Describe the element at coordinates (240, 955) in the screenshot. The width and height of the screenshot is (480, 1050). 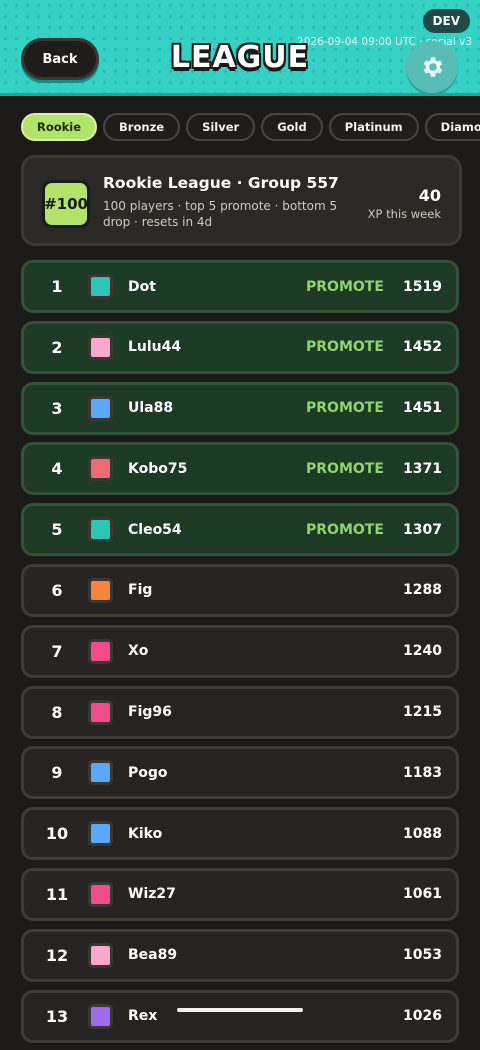
I see `leaderboard-row: 12 Bea89 1053` at that location.